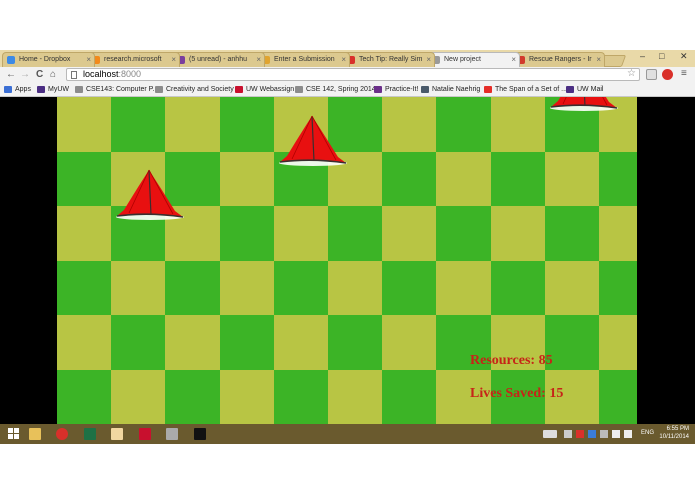 The image size is (695, 494). Describe the element at coordinates (53, 89) in the screenshot. I see `bookmark-item: MyUW` at that location.